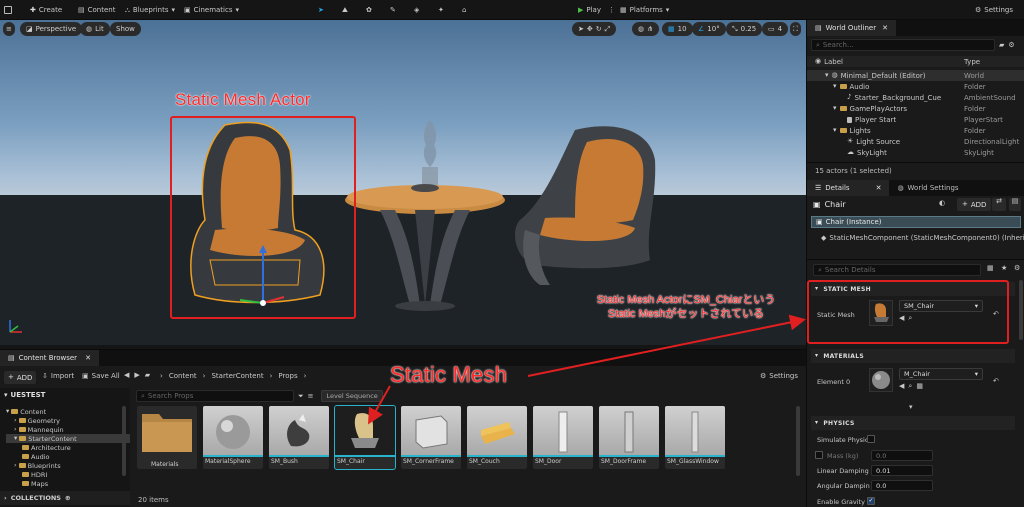 The width and height of the screenshot is (1024, 507). What do you see at coordinates (902, 455) in the screenshot?
I see `mass-field: 0.0` at bounding box center [902, 455].